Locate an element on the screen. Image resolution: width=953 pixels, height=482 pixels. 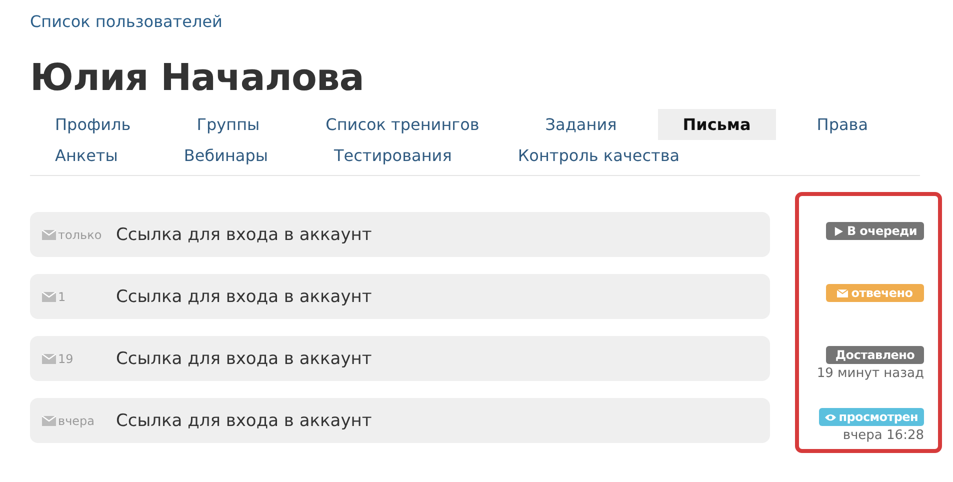
tab: Профиль is located at coordinates (93, 124).